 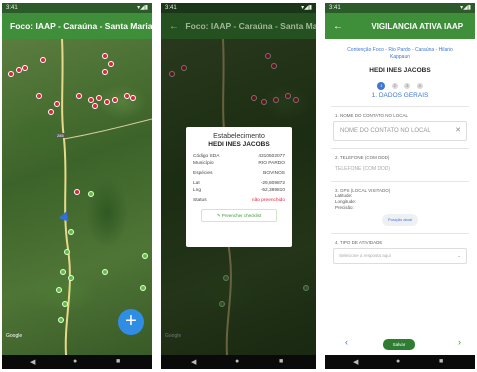 What do you see at coordinates (400, 95) in the screenshot?
I see `section-title: 1. DADOS GERAIS` at bounding box center [400, 95].